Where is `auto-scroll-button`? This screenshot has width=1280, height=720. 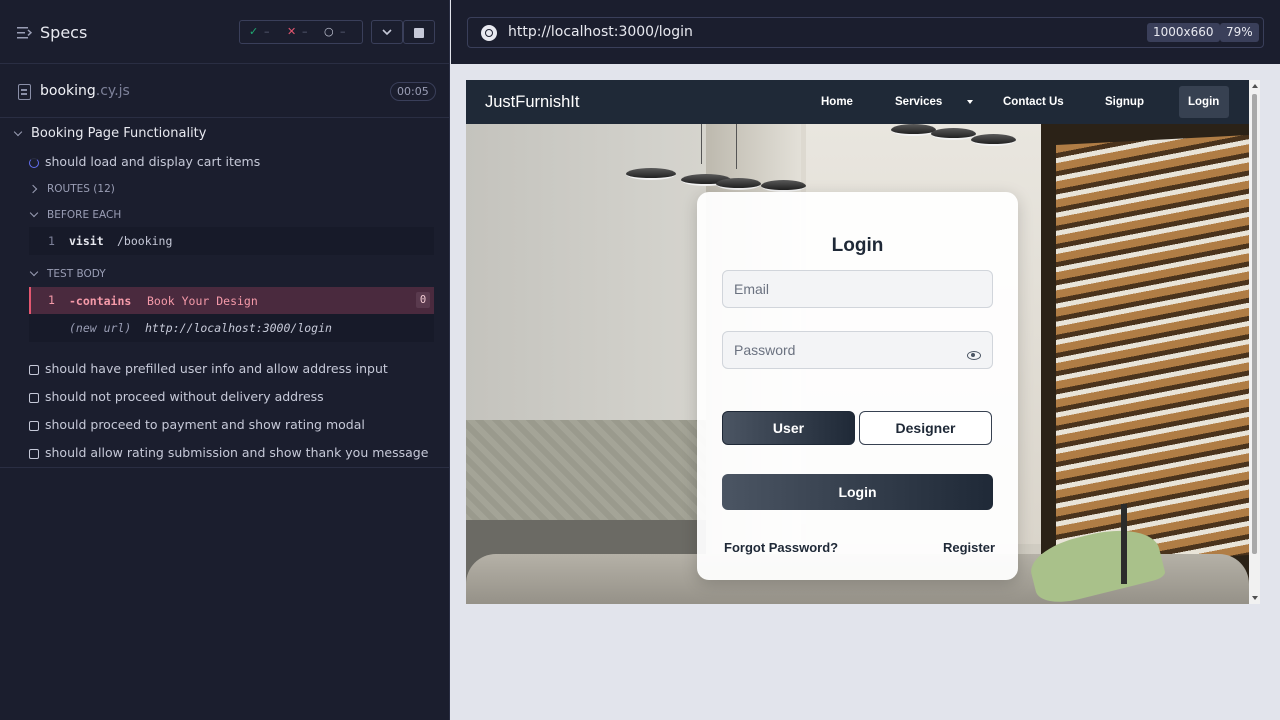 auto-scroll-button is located at coordinates (387, 32).